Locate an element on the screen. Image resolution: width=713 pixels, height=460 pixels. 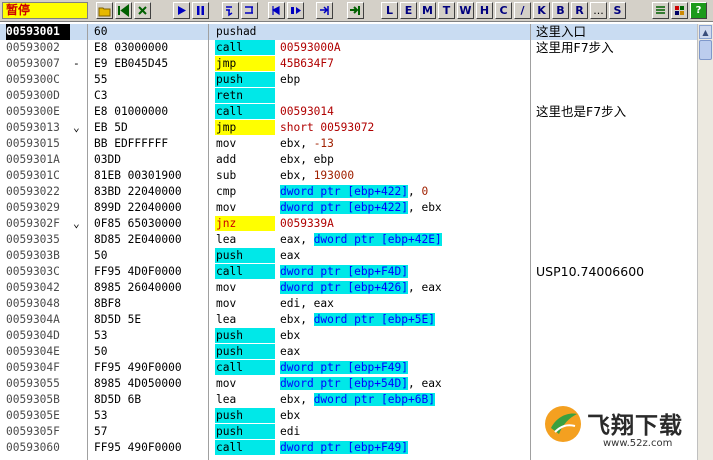
step-over-button is located at coordinates (249, 10).